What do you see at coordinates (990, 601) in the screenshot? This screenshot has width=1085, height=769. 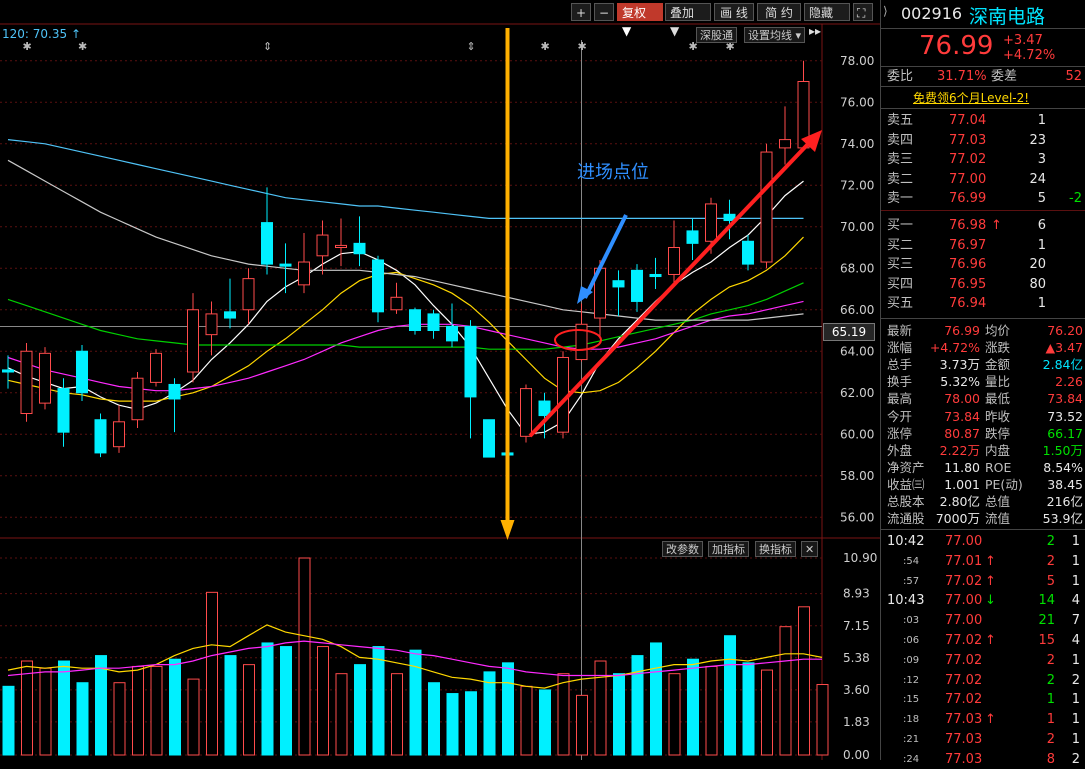 I see `down-arrow-icon: ↓` at bounding box center [990, 601].